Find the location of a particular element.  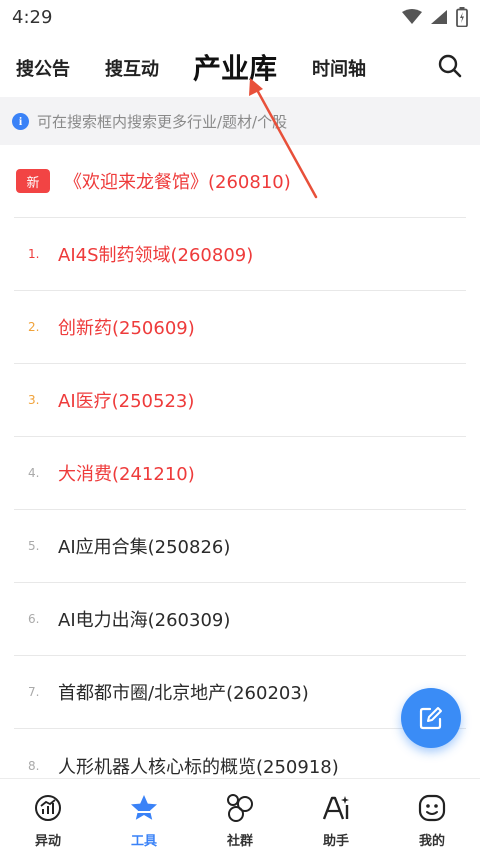

status-icons is located at coordinates (435, 17).